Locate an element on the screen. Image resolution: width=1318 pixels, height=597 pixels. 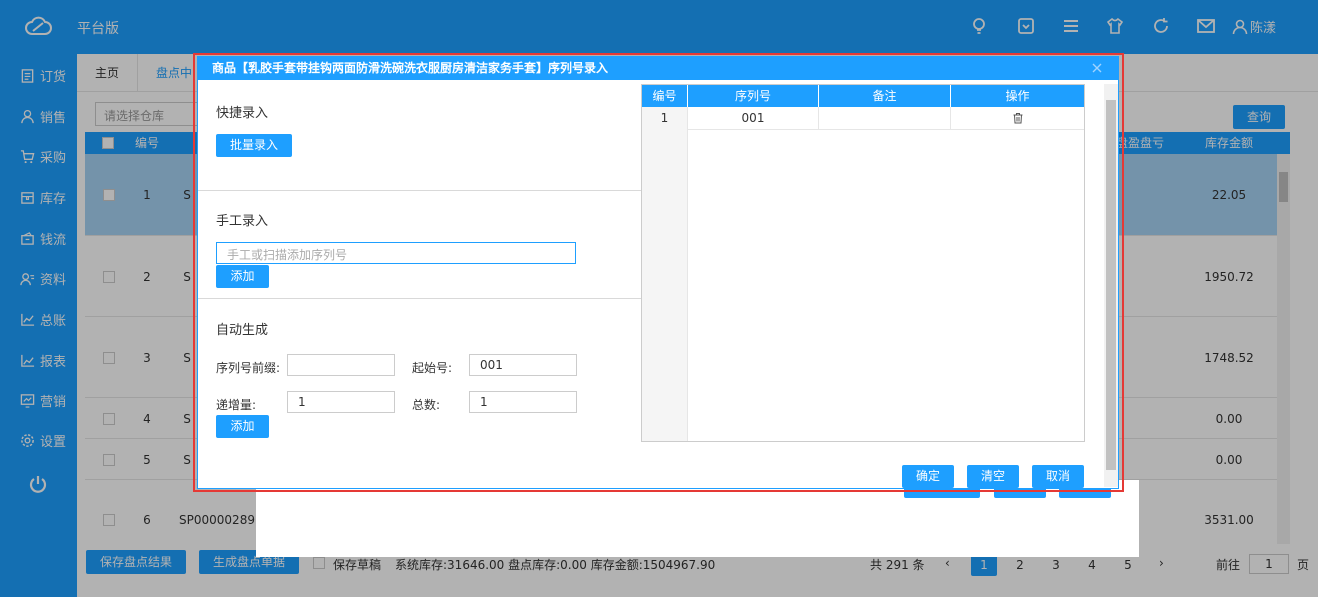
manual-entry-title: 手工录入 is located at coordinates (242, 221).